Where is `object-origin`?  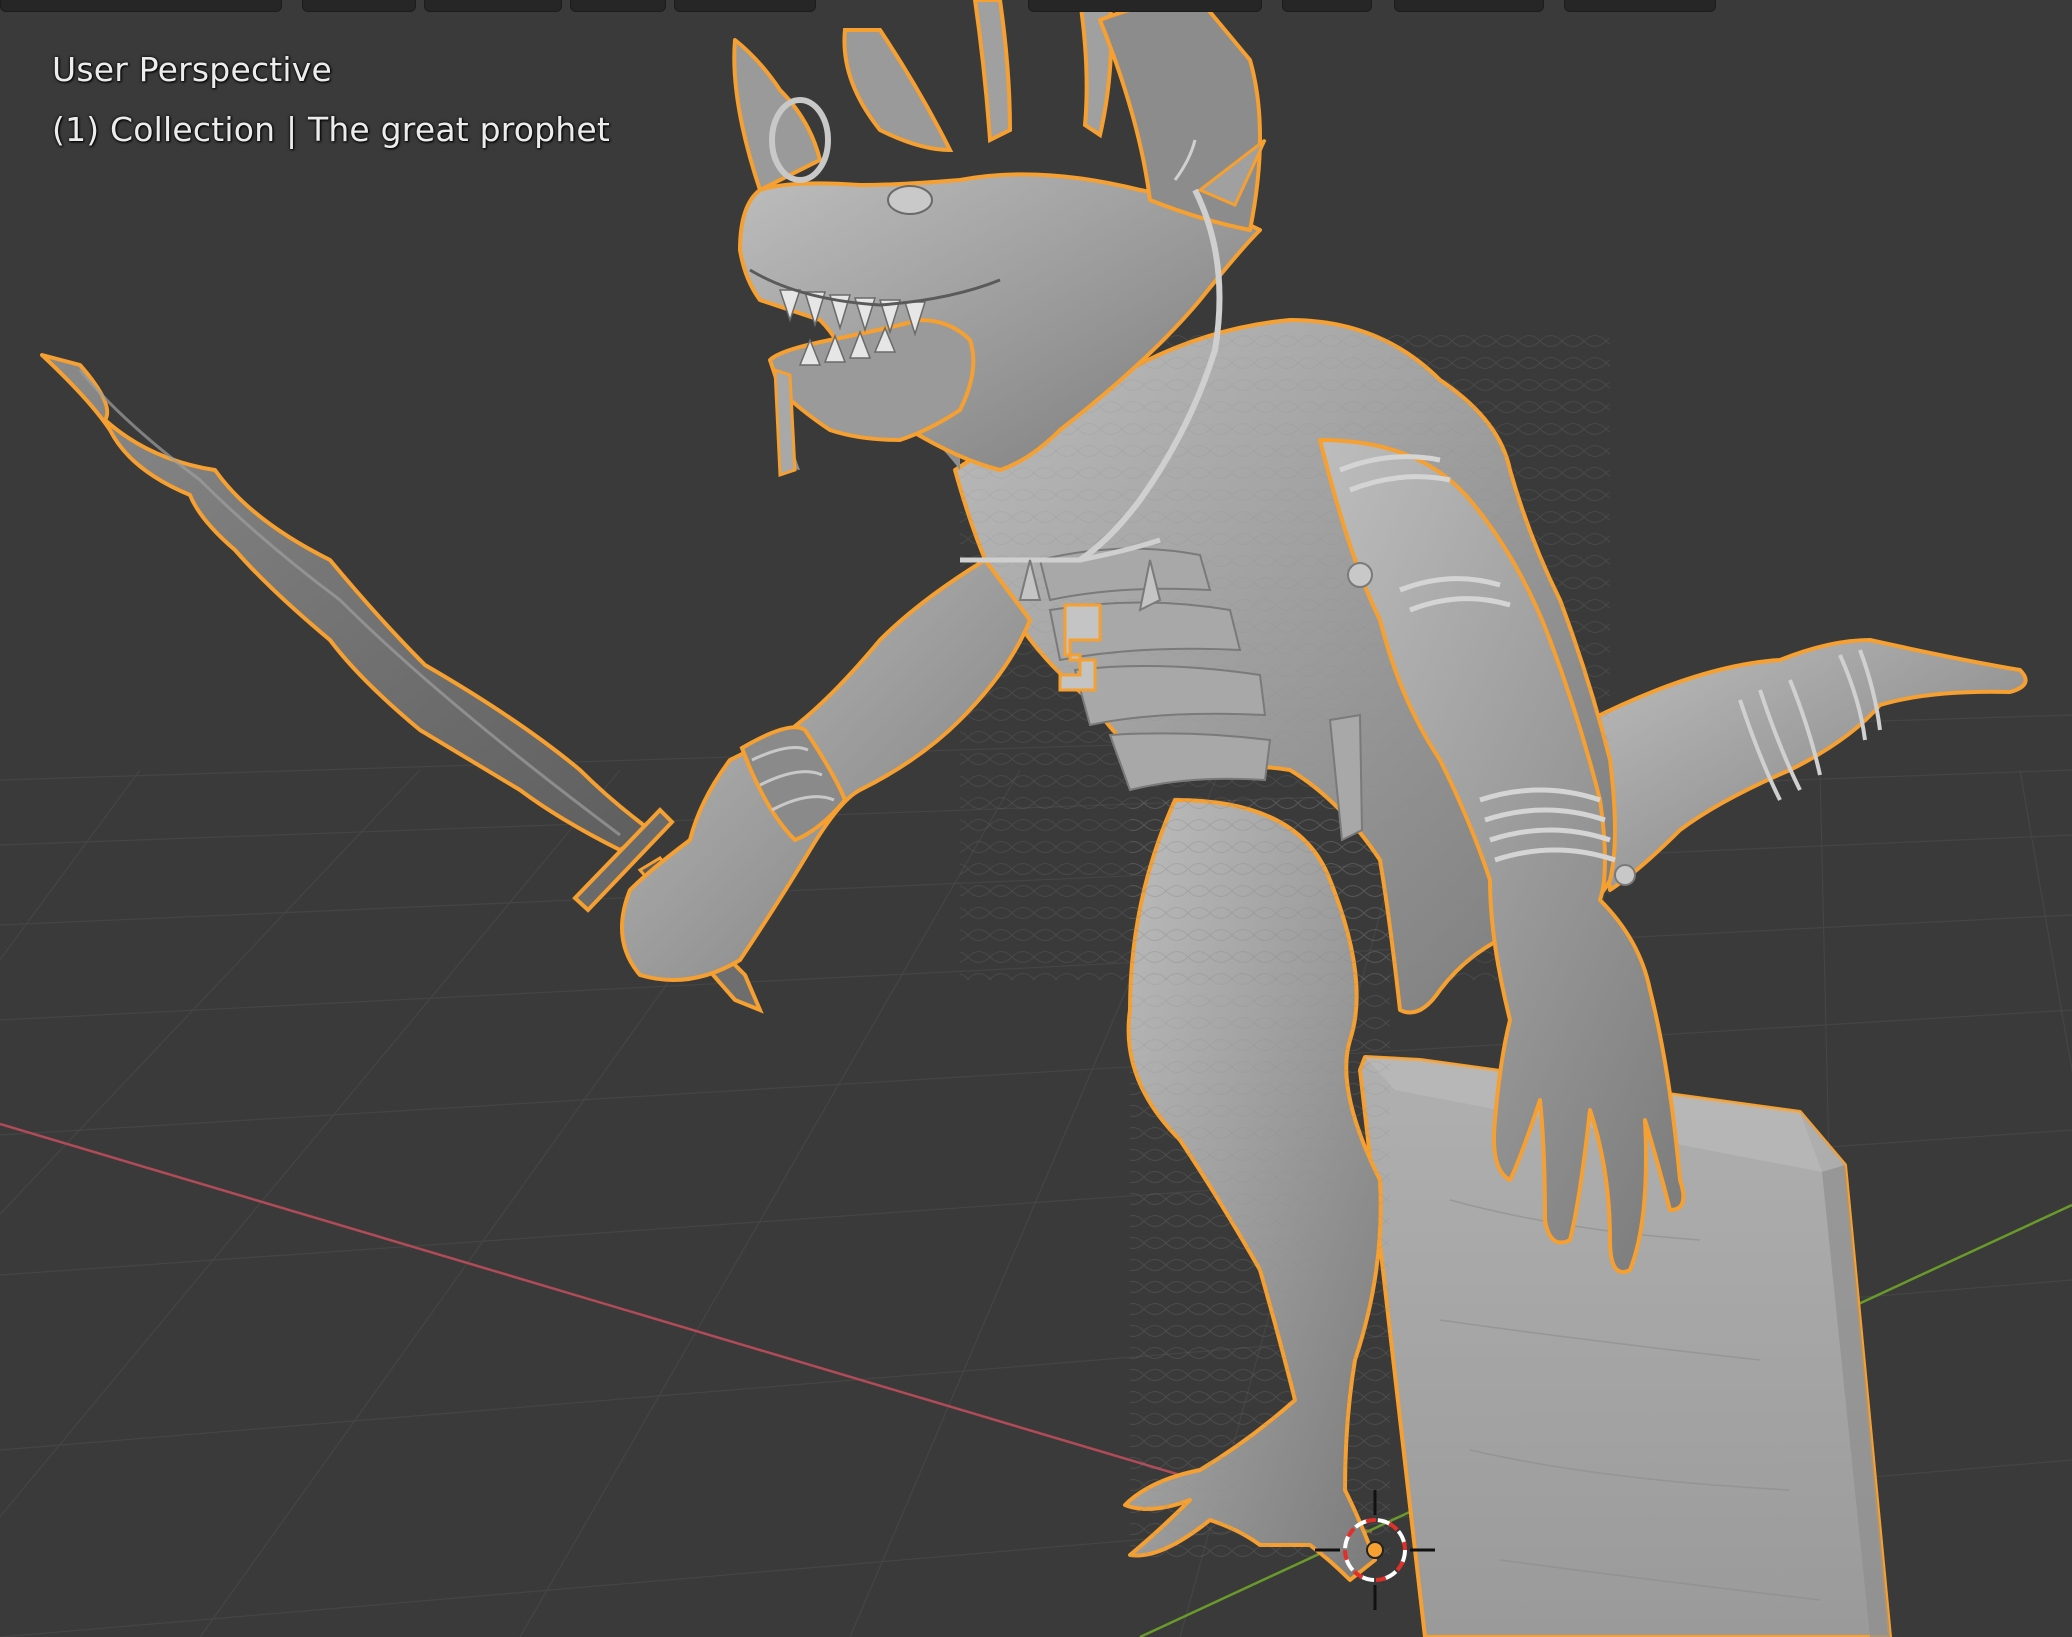
object-origin is located at coordinates (1375, 1550).